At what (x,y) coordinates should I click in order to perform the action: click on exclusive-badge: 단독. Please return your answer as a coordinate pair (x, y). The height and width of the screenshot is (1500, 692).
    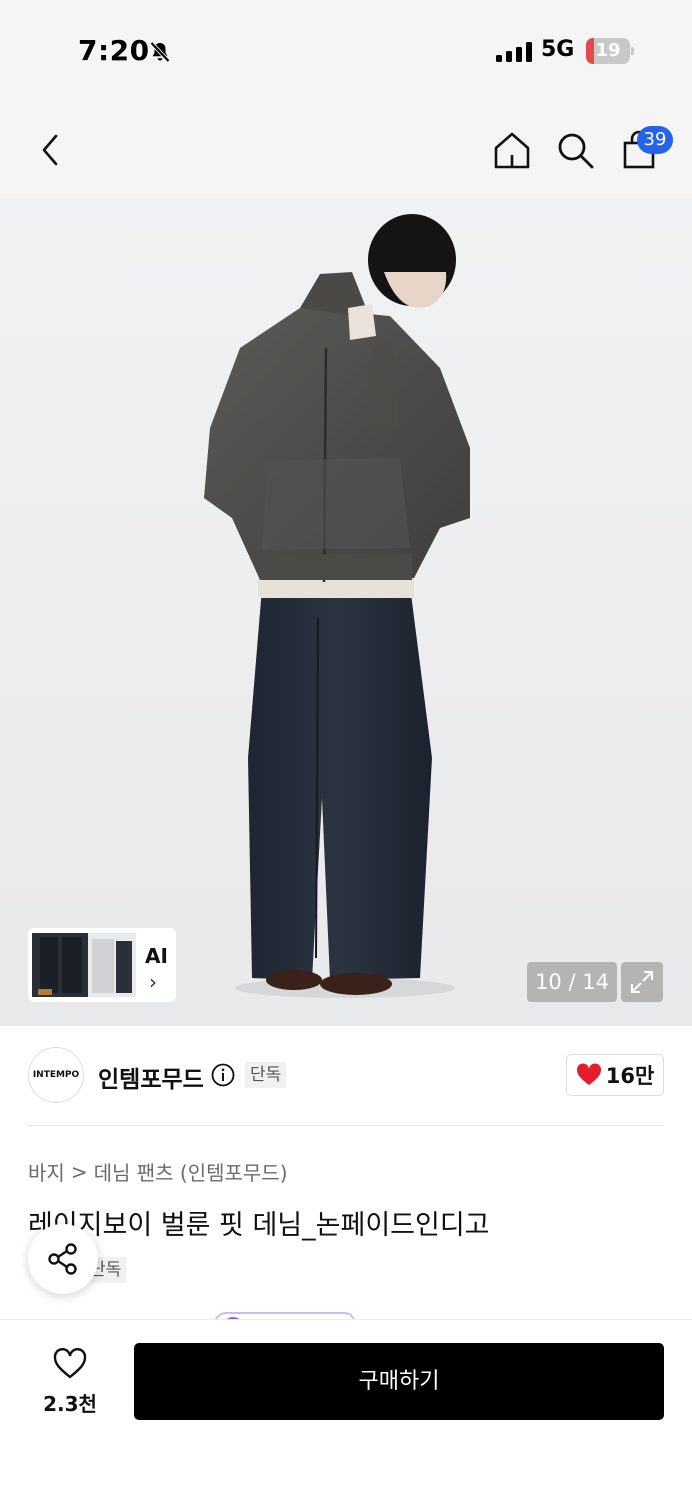
    Looking at the image, I should click on (266, 1075).